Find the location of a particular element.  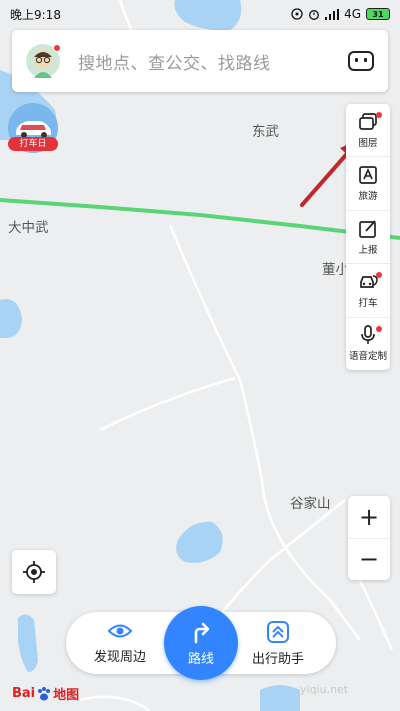

paw-icon is located at coordinates (44, 693).